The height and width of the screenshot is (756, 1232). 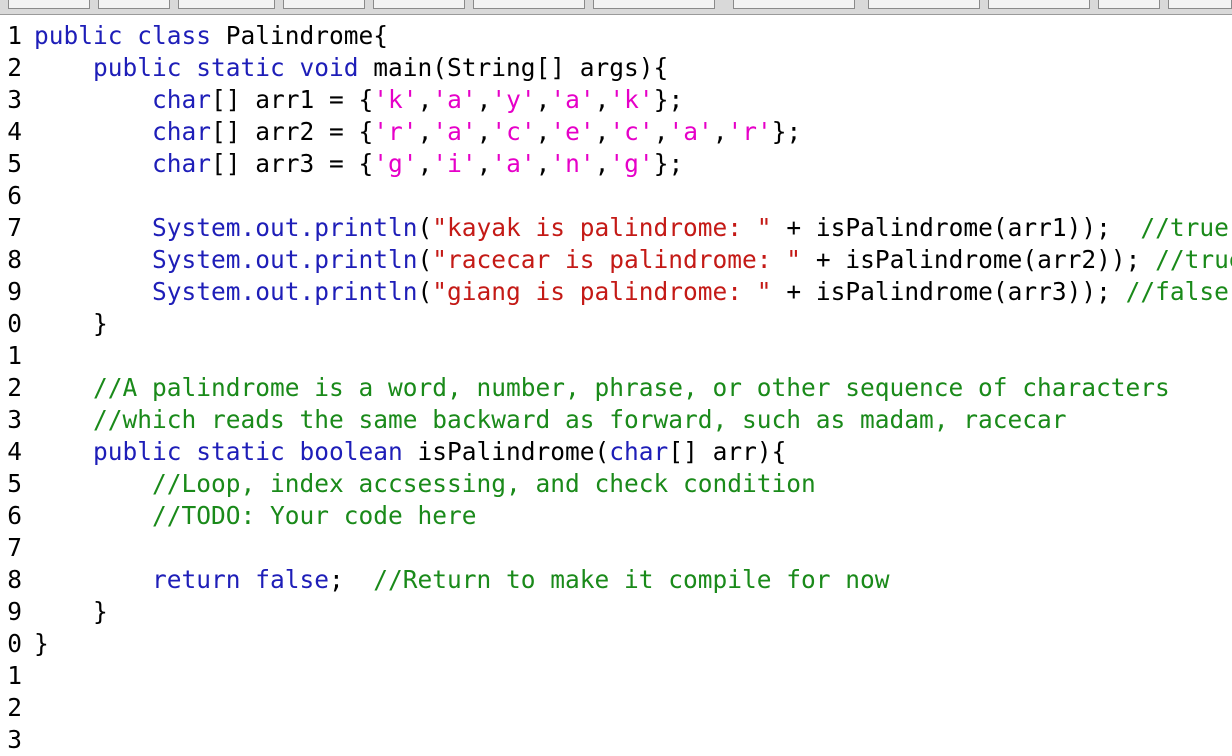 What do you see at coordinates (616, 324) in the screenshot?
I see `code-line: 0 }` at bounding box center [616, 324].